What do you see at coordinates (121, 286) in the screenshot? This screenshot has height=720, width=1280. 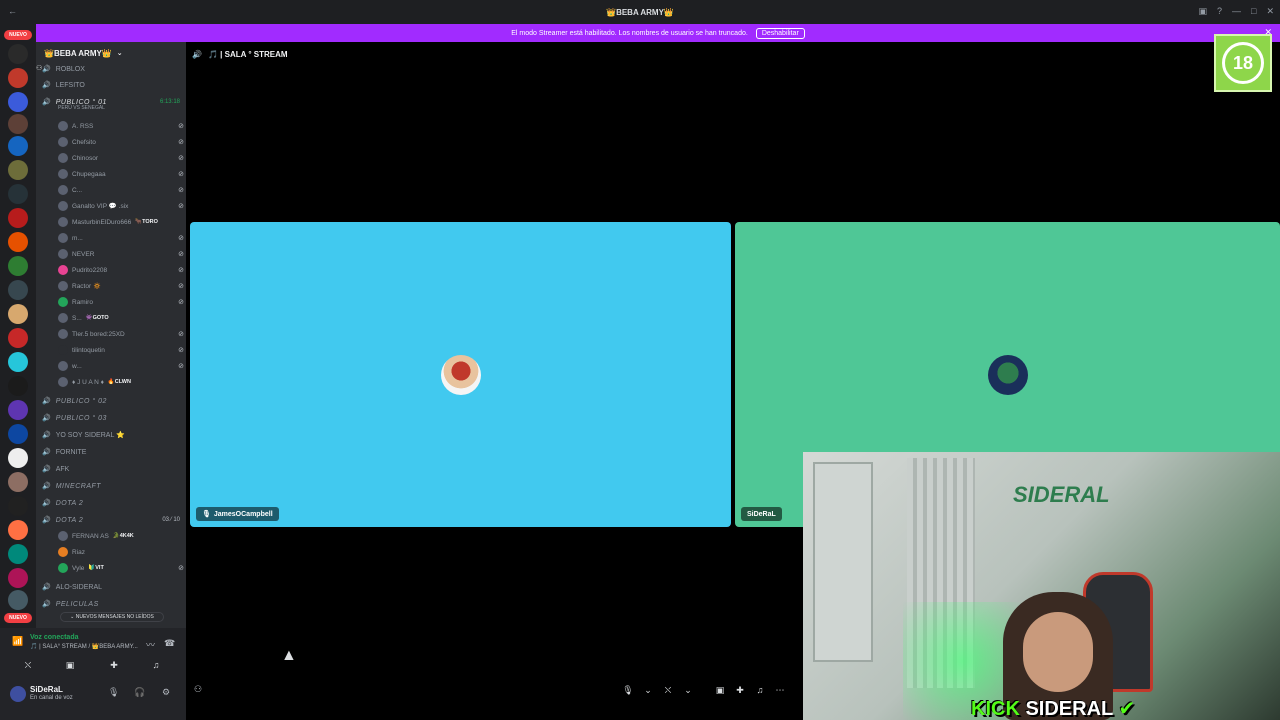 I see `voice-user: Ractor 🔅 ⊘` at bounding box center [121, 286].